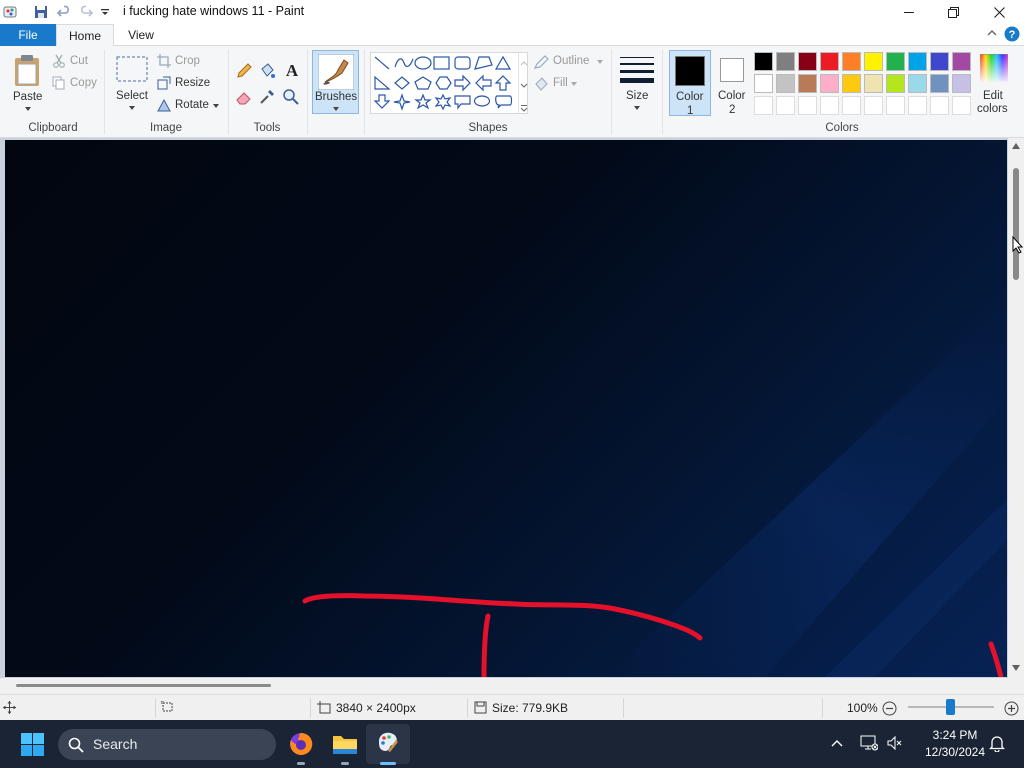  What do you see at coordinates (950, 707) in the screenshot?
I see `zoom-slider-thumb` at bounding box center [950, 707].